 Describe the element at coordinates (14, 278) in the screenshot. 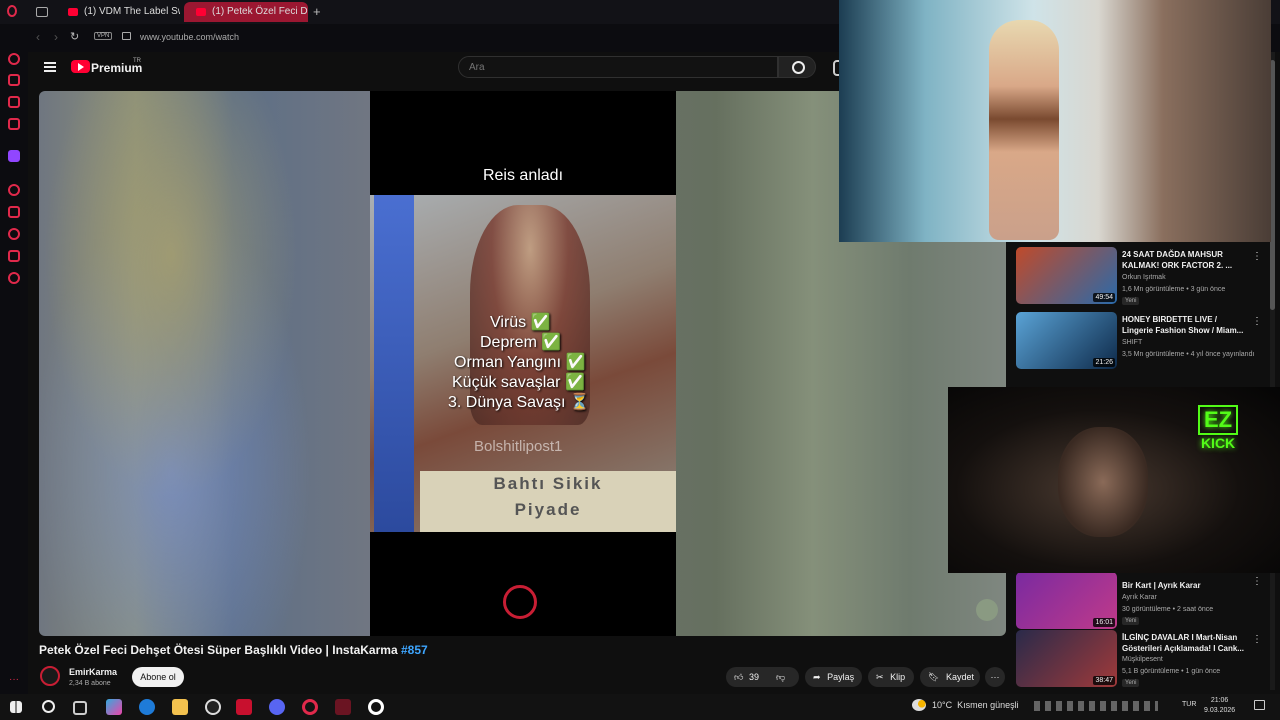

I see `settings-icon` at that location.